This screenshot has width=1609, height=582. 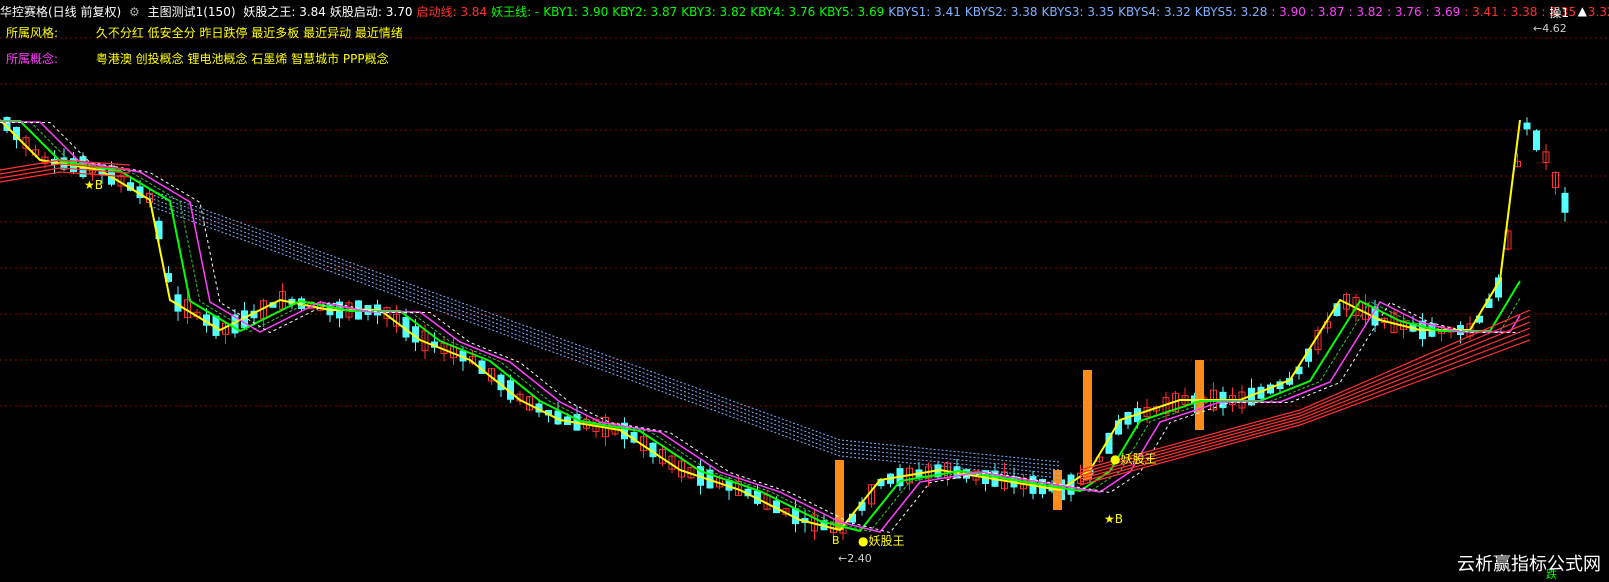 I want to click on indicator-value: KBYS4: 3.32, so click(x=1154, y=12).